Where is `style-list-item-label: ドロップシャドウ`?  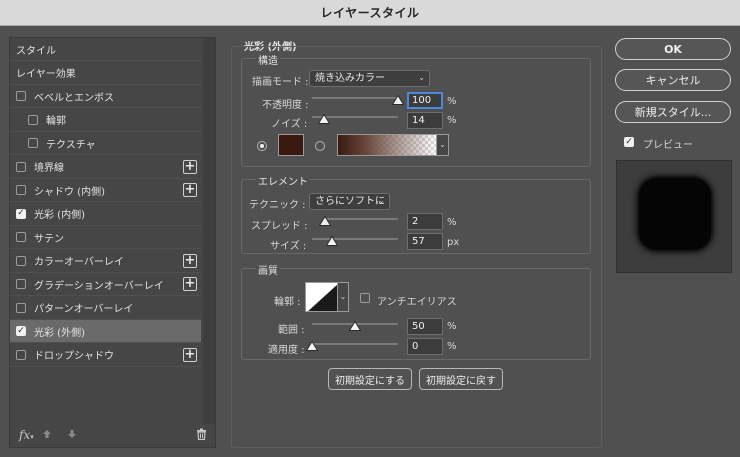
style-list-item-label: ドロップシャドウ is located at coordinates (74, 356).